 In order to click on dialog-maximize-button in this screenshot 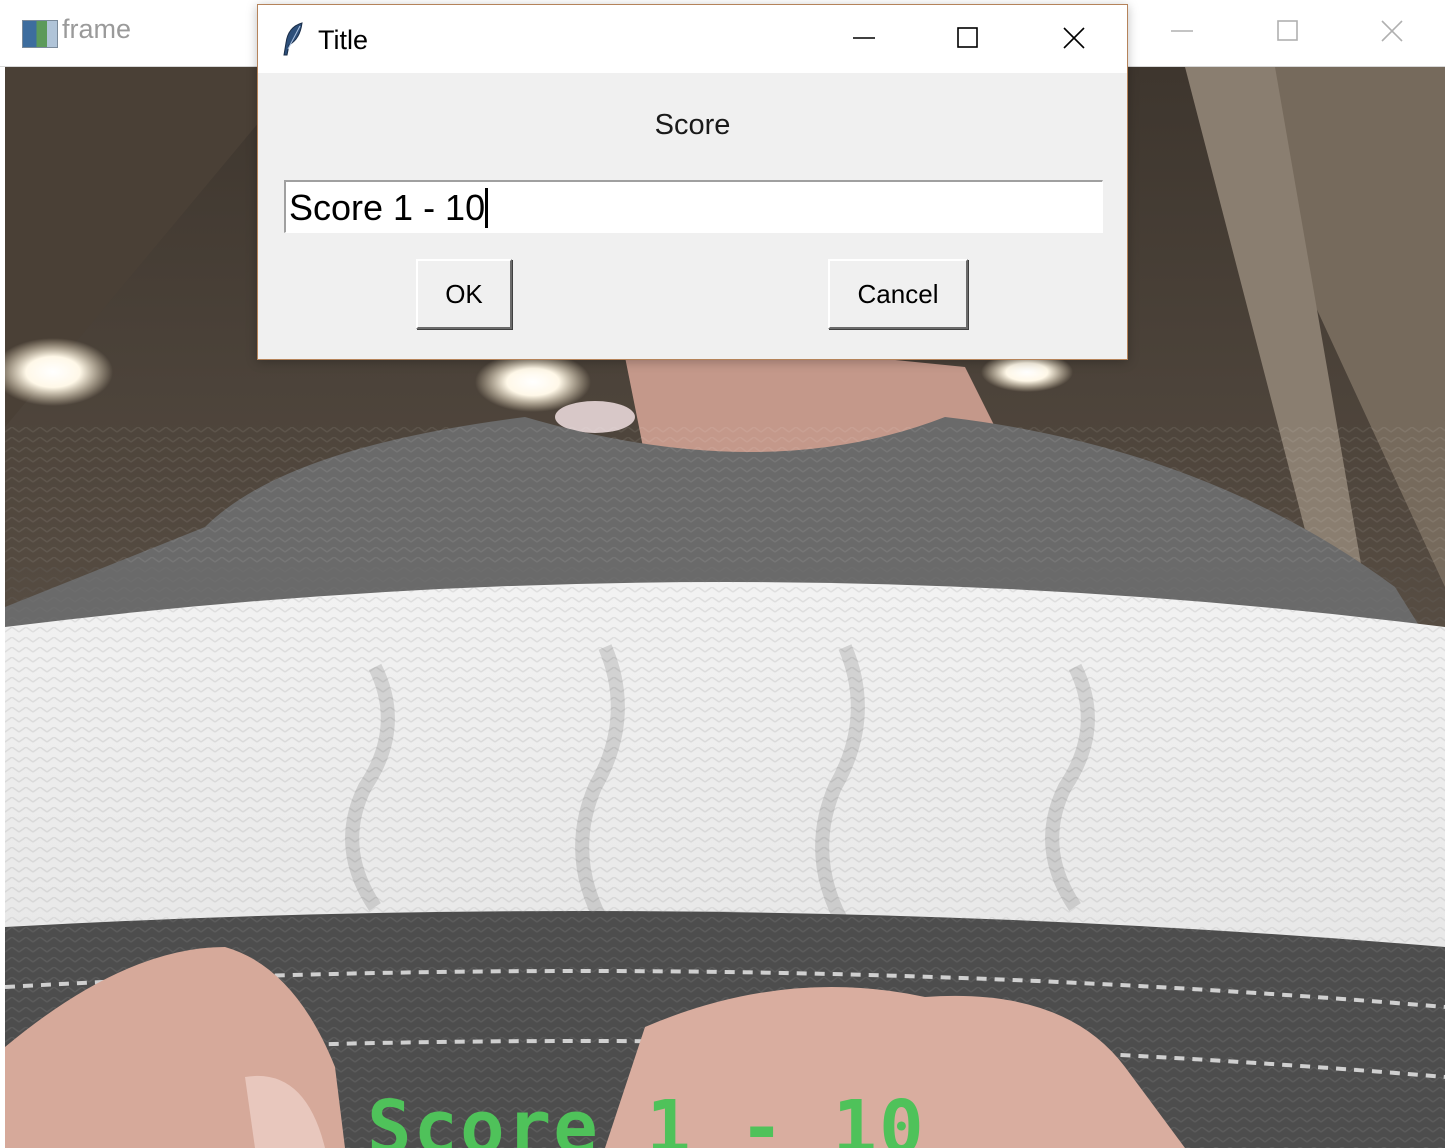, I will do `click(968, 38)`.